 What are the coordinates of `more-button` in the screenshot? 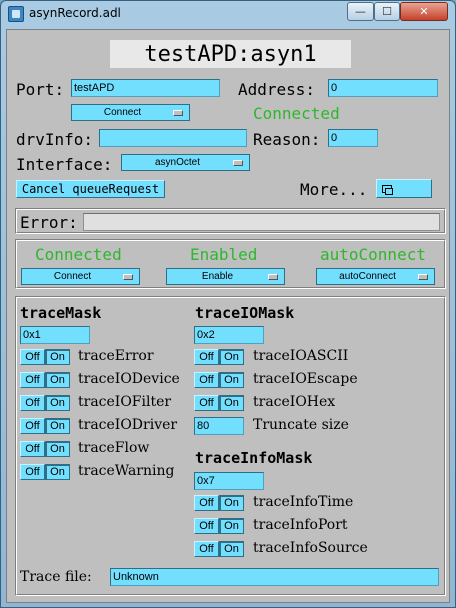 It's located at (404, 188).